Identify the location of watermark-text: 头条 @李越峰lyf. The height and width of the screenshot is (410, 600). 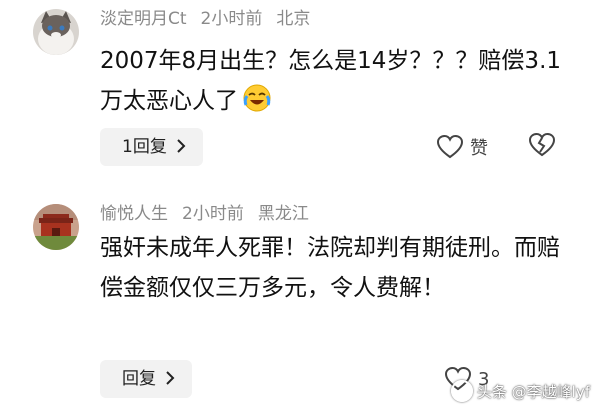
(533, 391).